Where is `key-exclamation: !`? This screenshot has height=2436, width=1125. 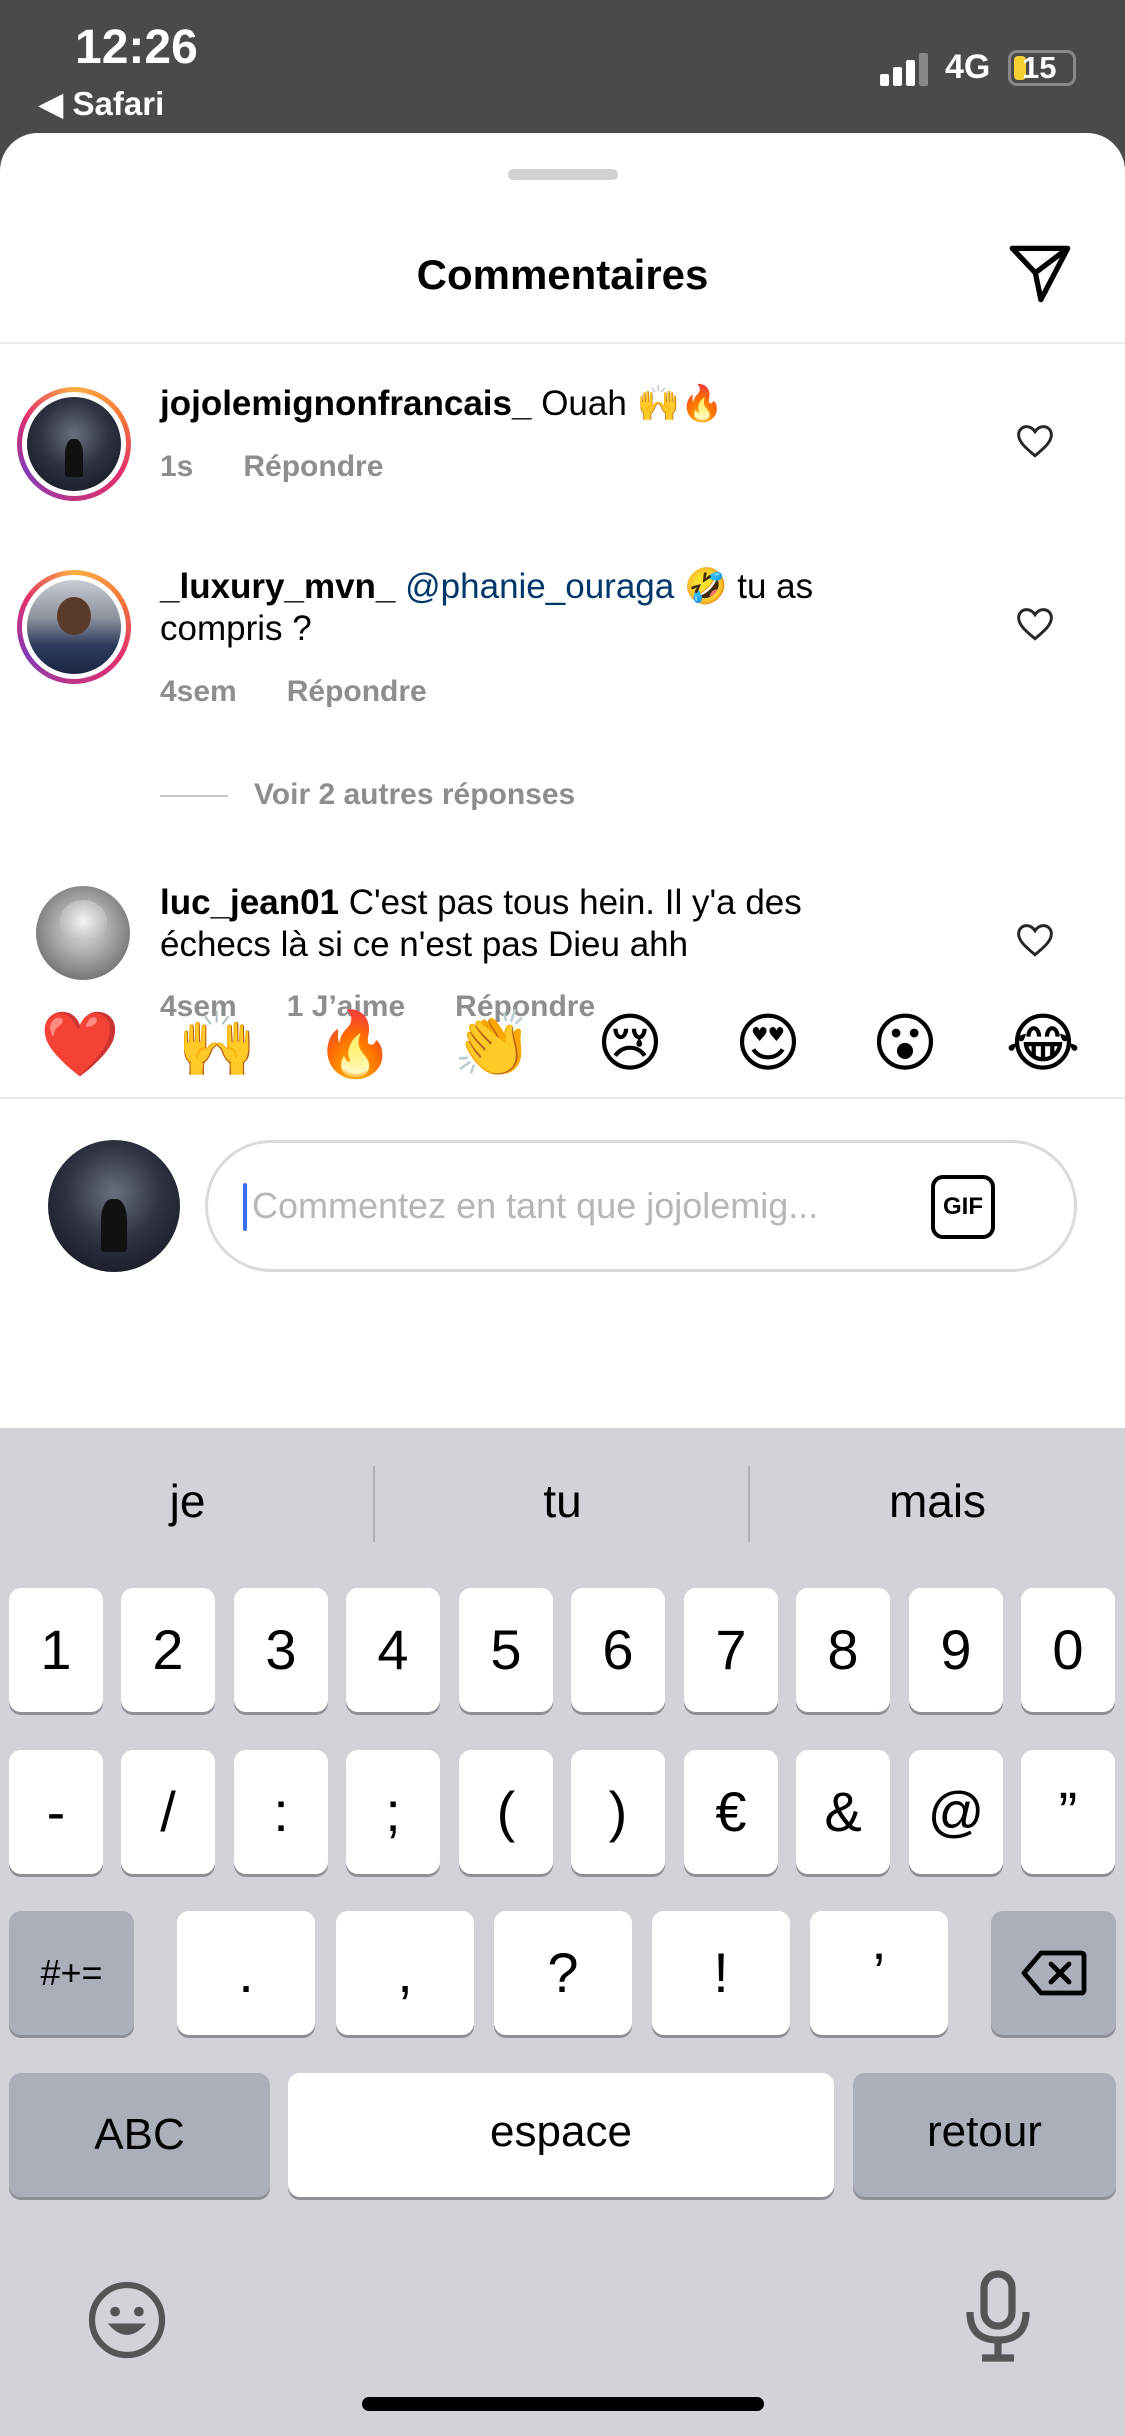
key-exclamation: ! is located at coordinates (721, 1973).